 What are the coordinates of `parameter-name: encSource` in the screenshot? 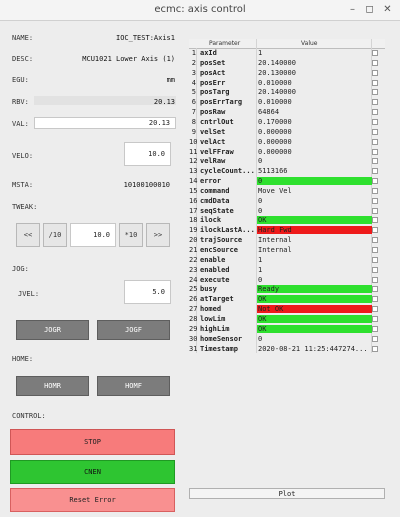 It's located at (219, 250).